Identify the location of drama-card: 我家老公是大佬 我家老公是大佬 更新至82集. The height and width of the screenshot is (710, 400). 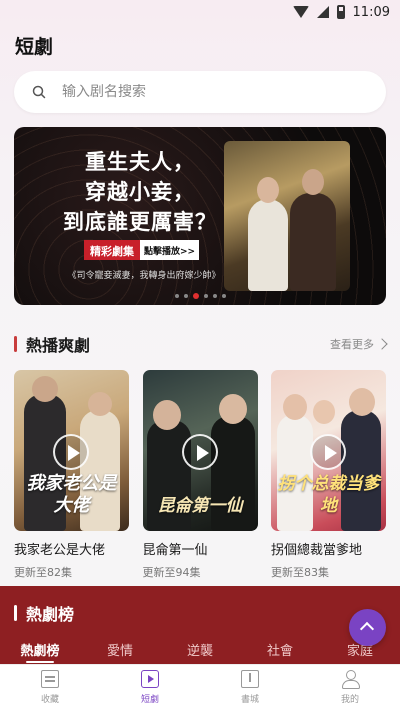
(71, 475).